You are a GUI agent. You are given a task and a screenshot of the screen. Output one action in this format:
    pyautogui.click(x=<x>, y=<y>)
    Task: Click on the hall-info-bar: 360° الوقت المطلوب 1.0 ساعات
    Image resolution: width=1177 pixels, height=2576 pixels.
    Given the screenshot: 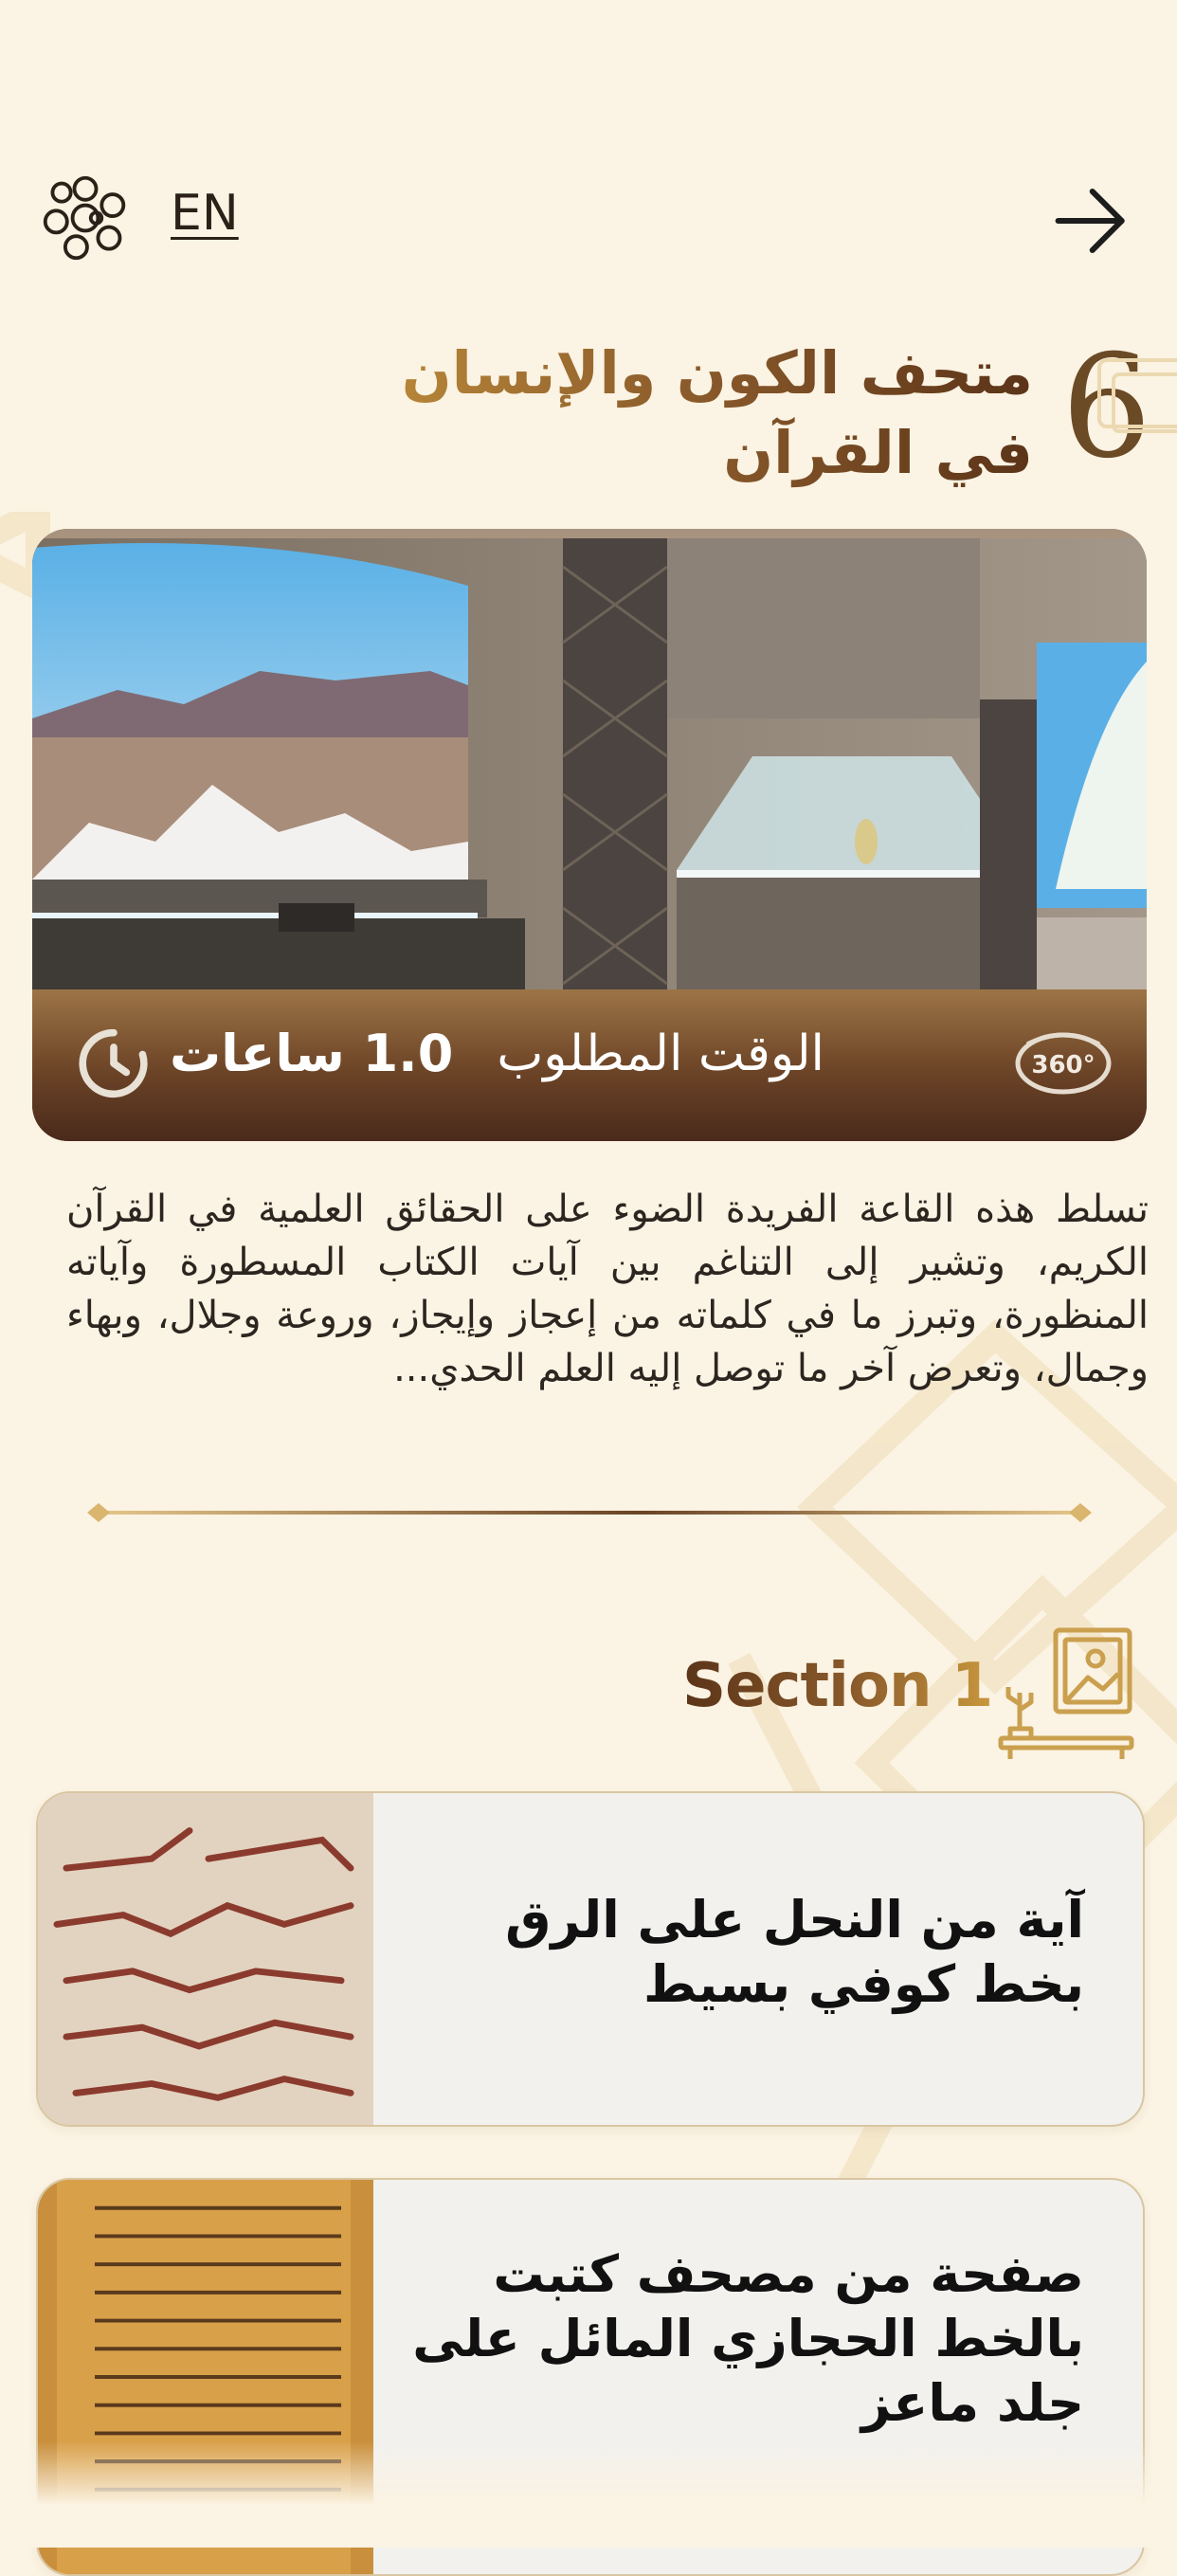 What is the action you would take?
    pyautogui.click(x=589, y=1065)
    